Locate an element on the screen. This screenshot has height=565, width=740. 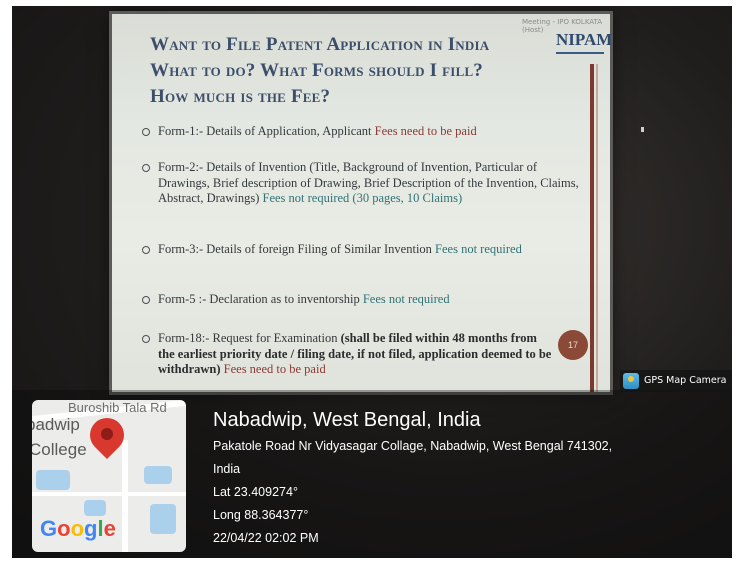
address-line: India is located at coordinates (227, 469).